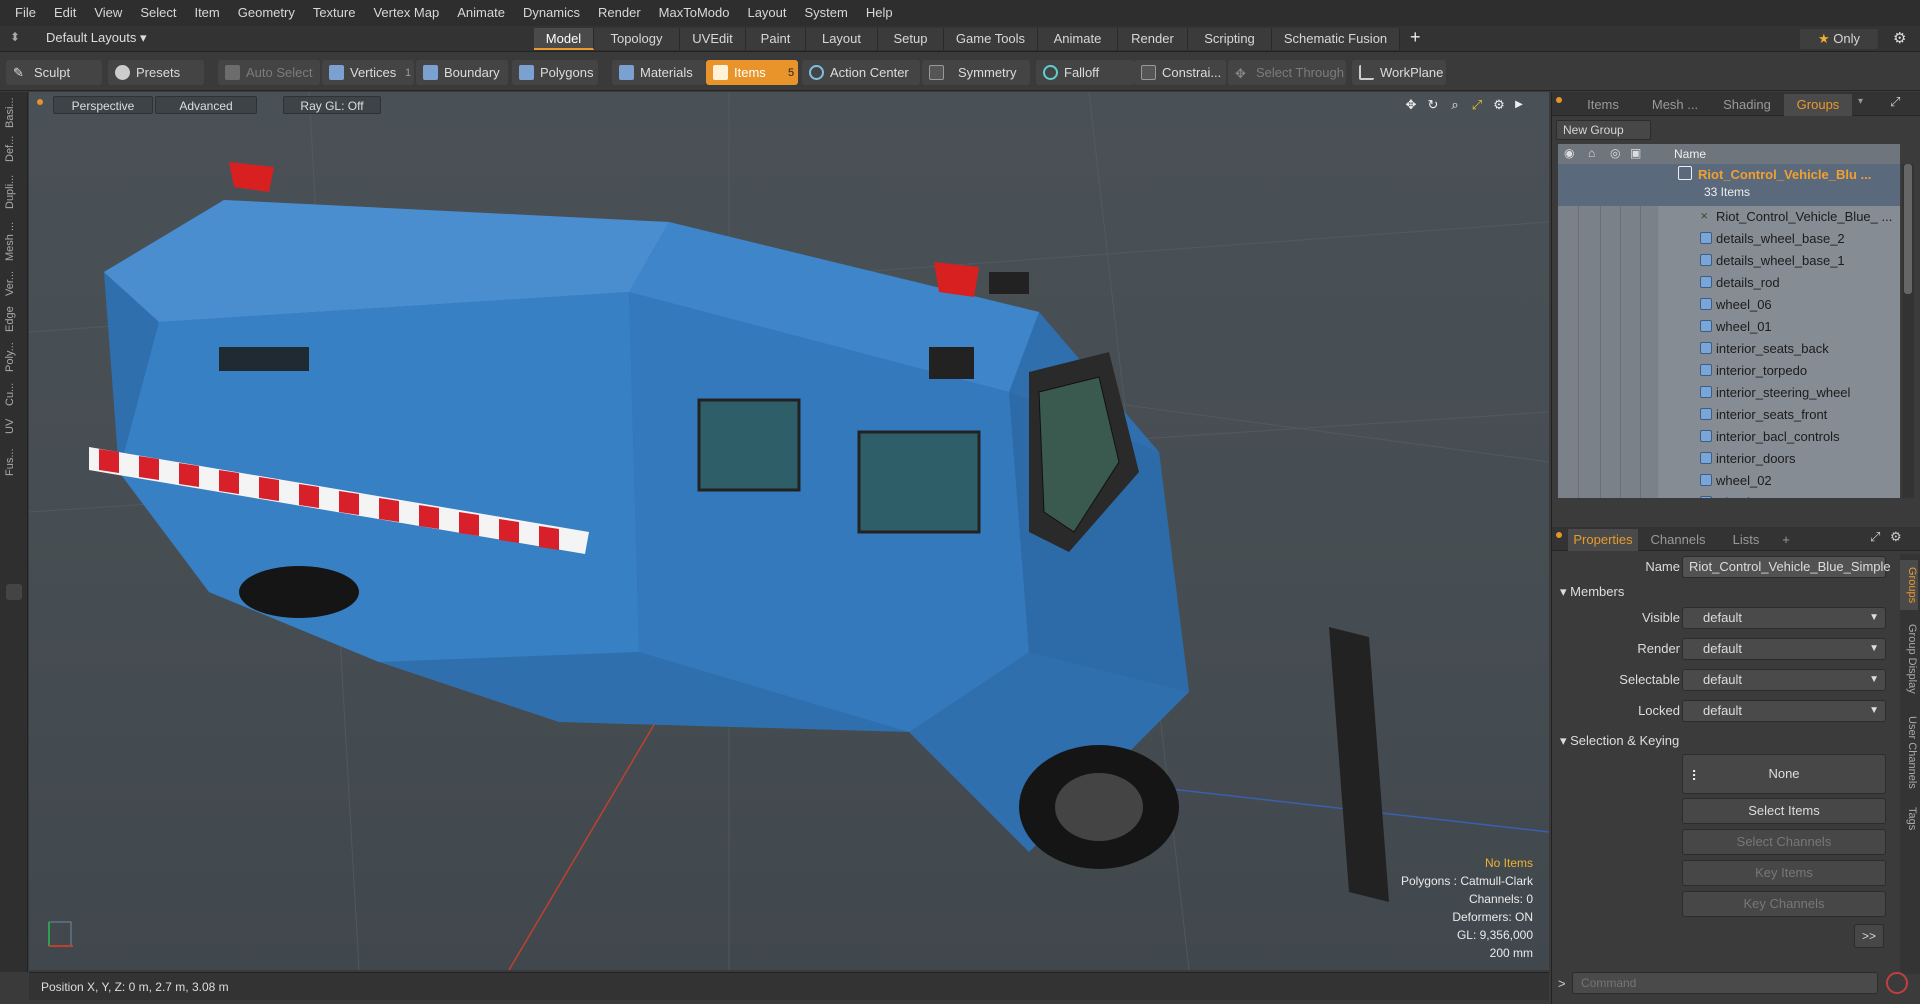 This screenshot has width=1920, height=1004. What do you see at coordinates (976, 72) in the screenshot?
I see `symmetry-button: Symmetry` at bounding box center [976, 72].